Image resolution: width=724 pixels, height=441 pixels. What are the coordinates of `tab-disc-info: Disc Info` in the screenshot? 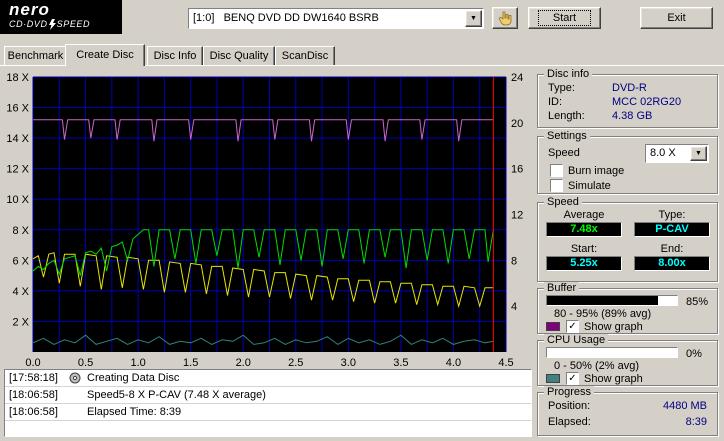 It's located at (175, 55).